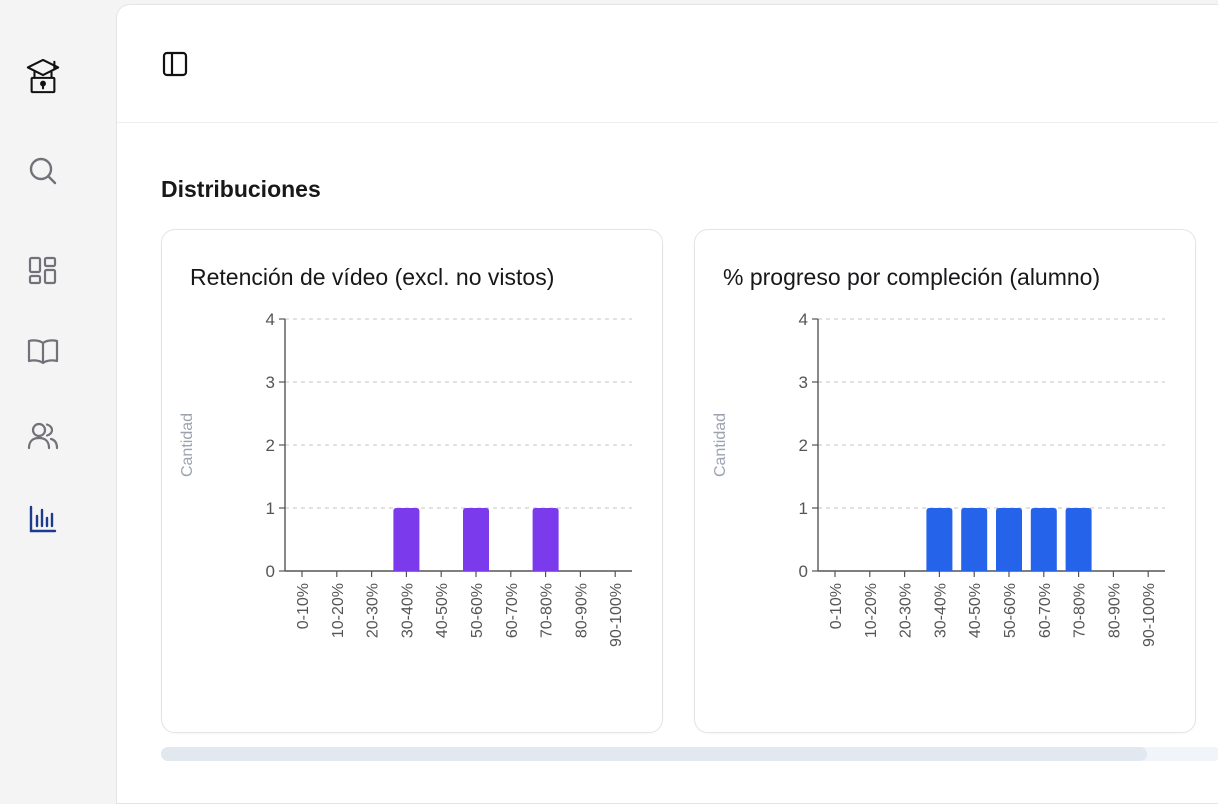 The height and width of the screenshot is (804, 1218). What do you see at coordinates (667, 64) in the screenshot?
I see `topbar` at bounding box center [667, 64].